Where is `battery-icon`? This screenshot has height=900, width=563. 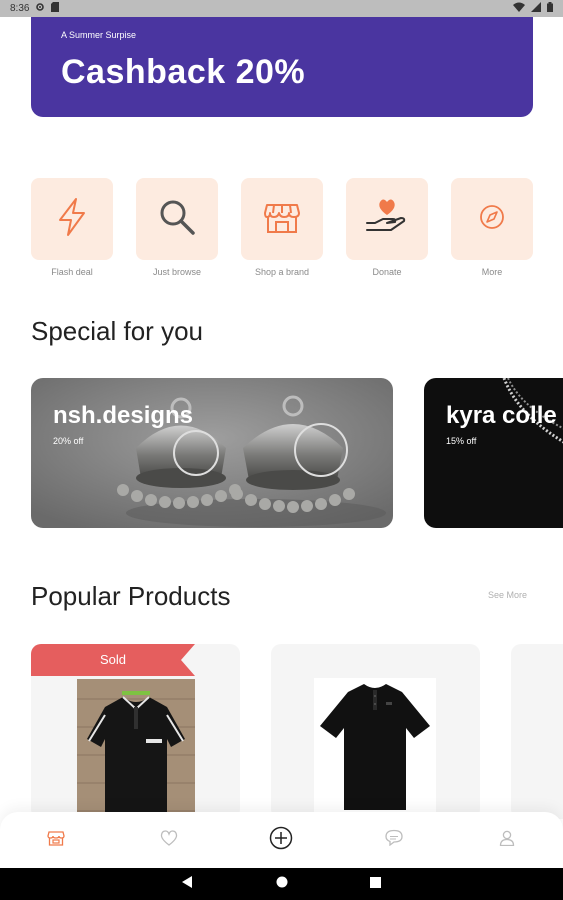 battery-icon is located at coordinates (550, 8).